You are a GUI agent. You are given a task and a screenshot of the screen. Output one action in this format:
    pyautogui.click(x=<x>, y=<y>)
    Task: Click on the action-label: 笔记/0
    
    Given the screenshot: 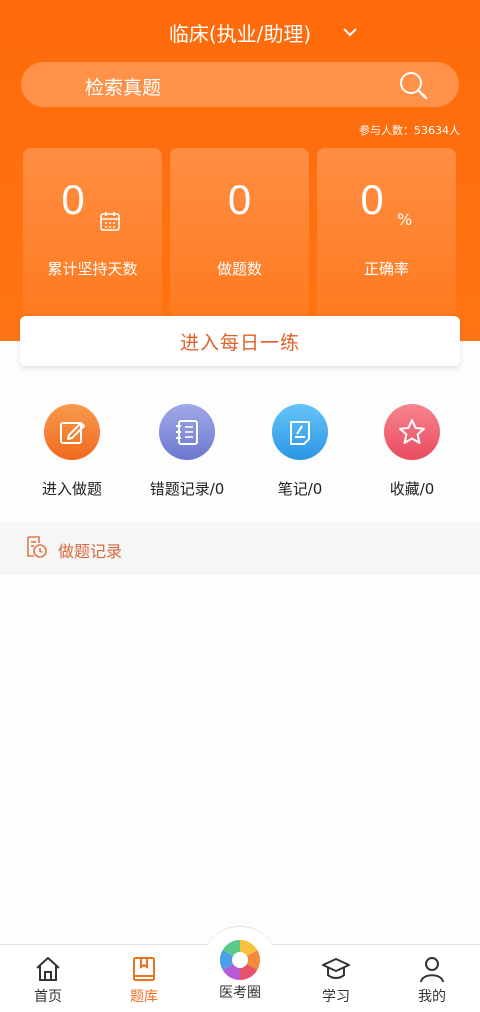 What is the action you would take?
    pyautogui.click(x=300, y=489)
    